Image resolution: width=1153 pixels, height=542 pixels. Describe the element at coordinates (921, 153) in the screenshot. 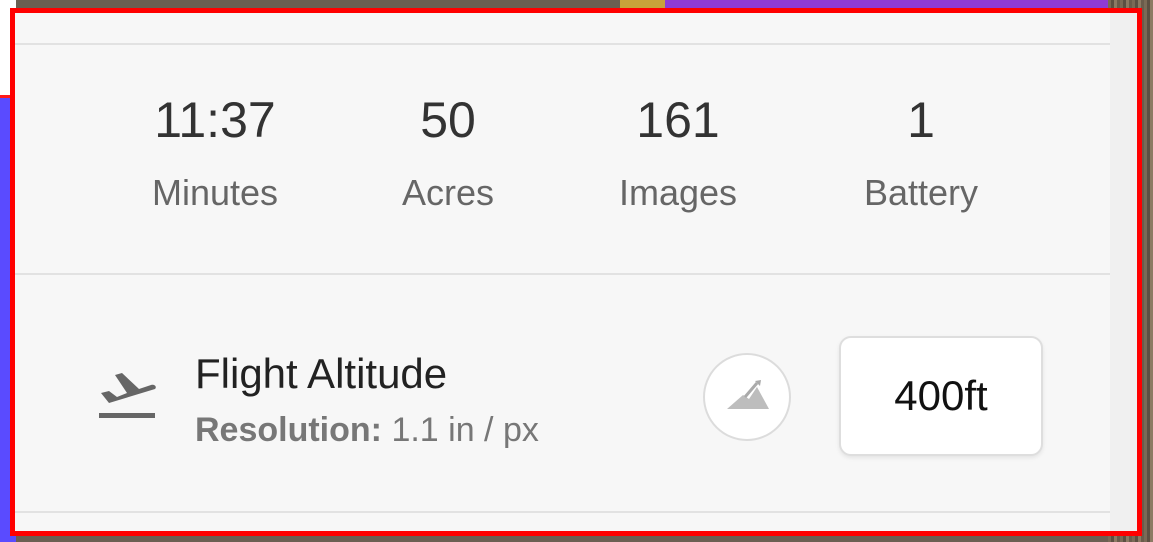

I see `stat-battery: 1 Battery` at that location.